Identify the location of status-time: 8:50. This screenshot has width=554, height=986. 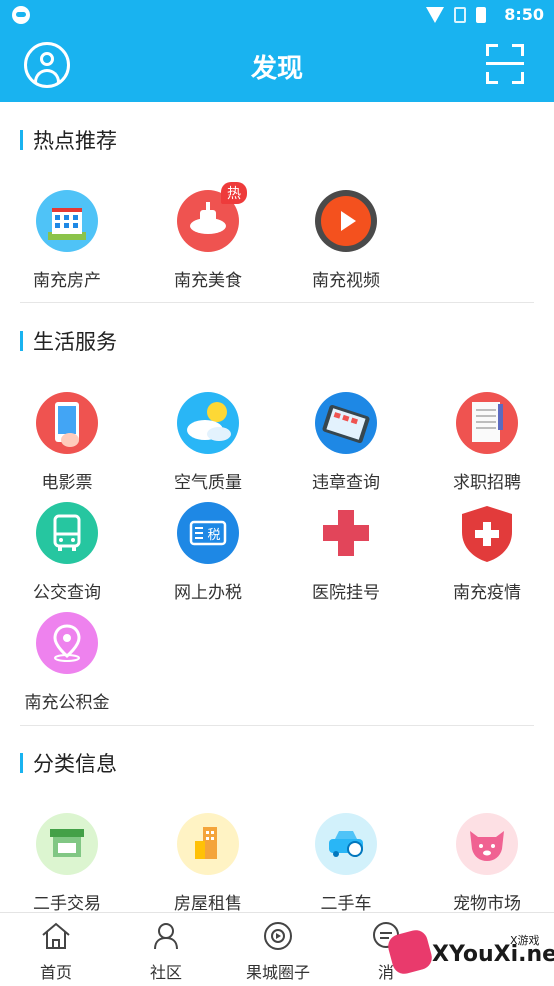
(524, 14).